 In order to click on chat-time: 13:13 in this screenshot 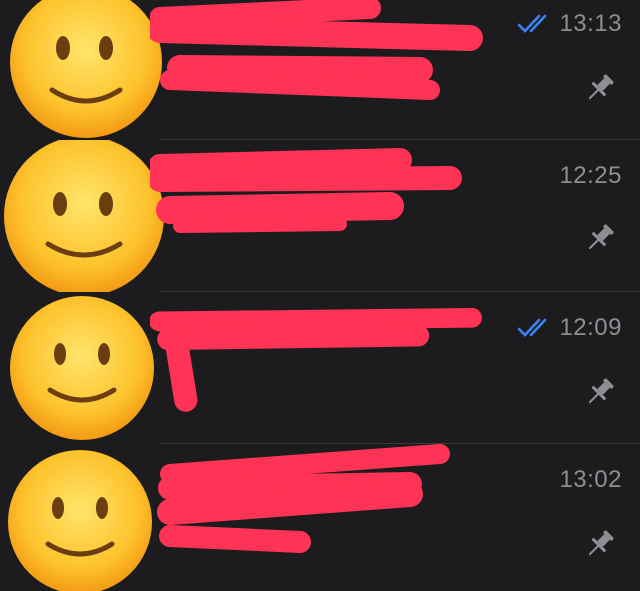, I will do `click(590, 23)`.